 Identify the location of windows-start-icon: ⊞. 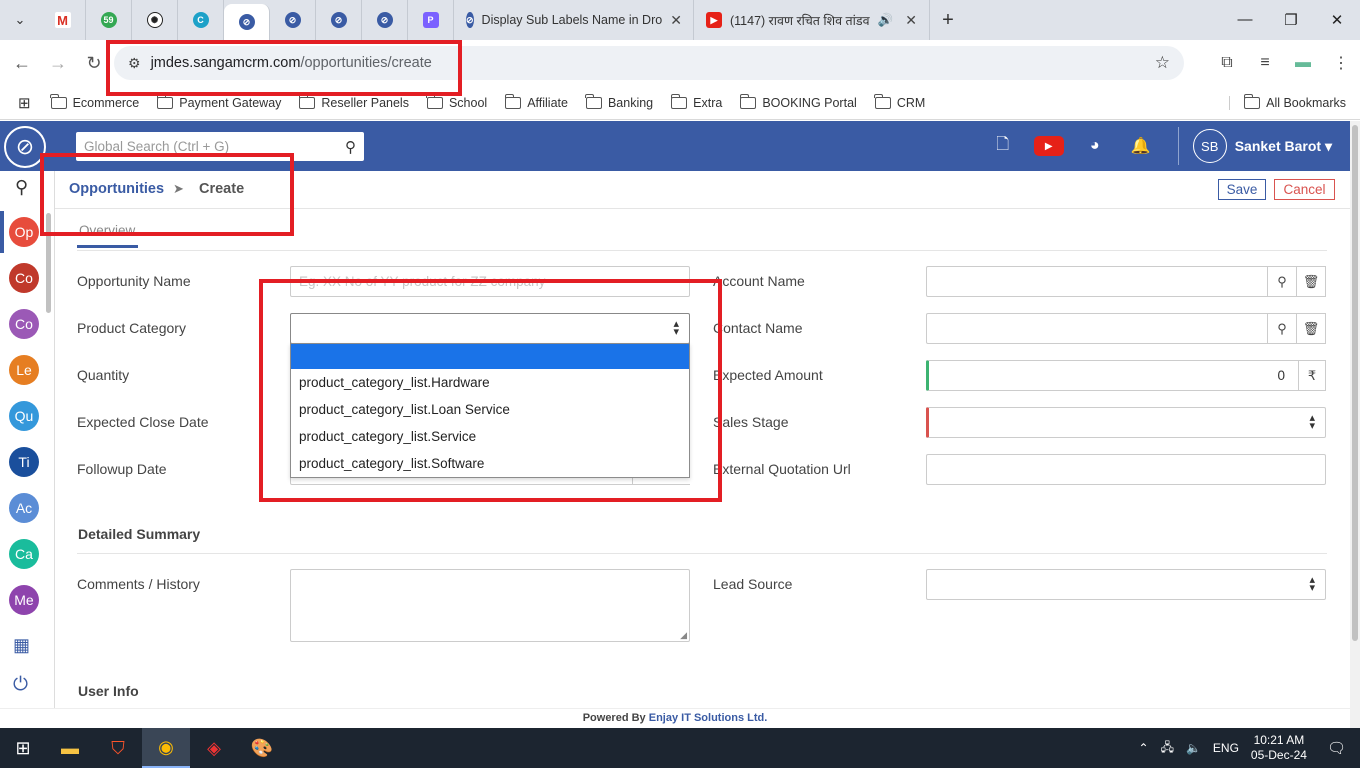
(23, 748).